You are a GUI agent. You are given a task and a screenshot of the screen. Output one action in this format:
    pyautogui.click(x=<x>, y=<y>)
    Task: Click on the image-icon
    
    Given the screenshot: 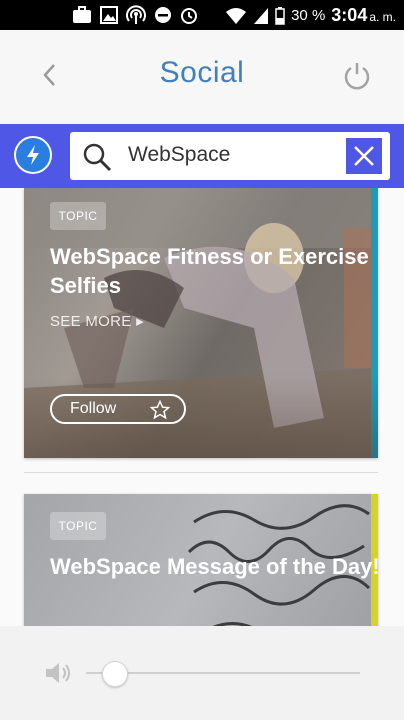 What is the action you would take?
    pyautogui.click(x=109, y=15)
    